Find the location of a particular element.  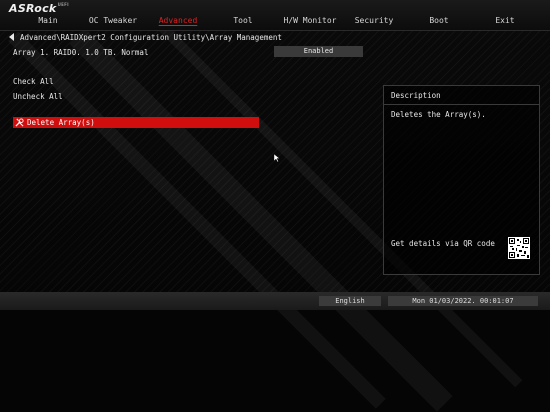

mouse-cursor-icon is located at coordinates (277, 158).